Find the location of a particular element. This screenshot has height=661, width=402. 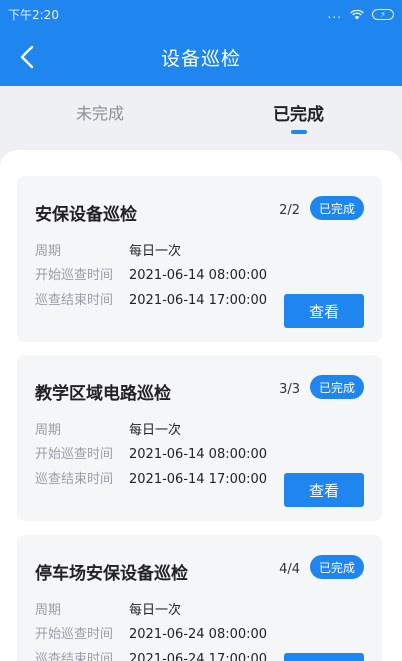

status-bar: 下午2:20 ... ⚡ is located at coordinates (201, 14).